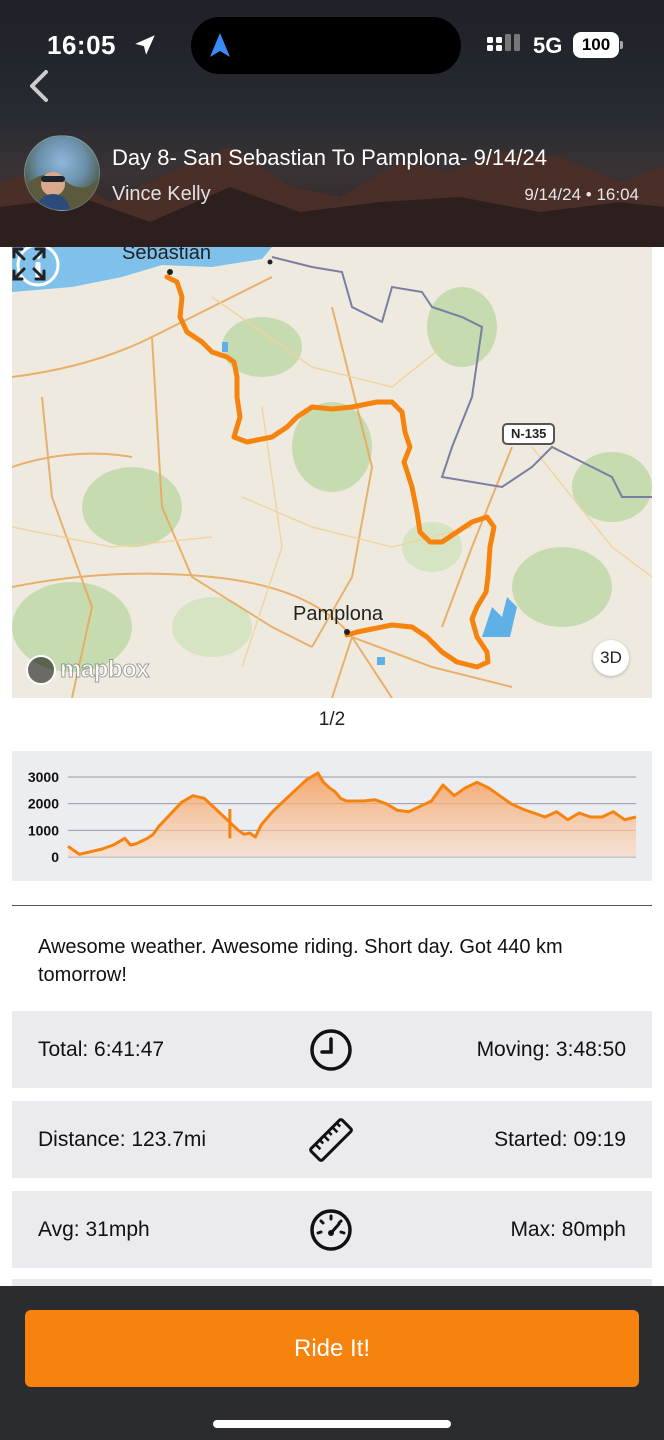  I want to click on stat-row-distance: Distance: 123.7mi Started: 09:19, so click(332, 1139).